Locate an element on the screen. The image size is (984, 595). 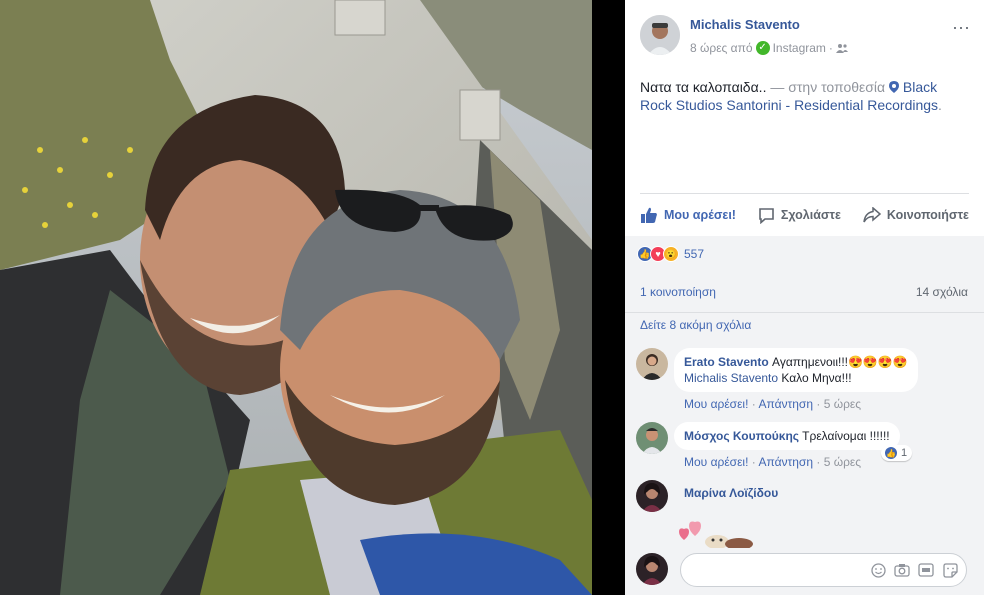
comment-text: Τρελαίνομαι !!!!!! is located at coordinates (844, 436).